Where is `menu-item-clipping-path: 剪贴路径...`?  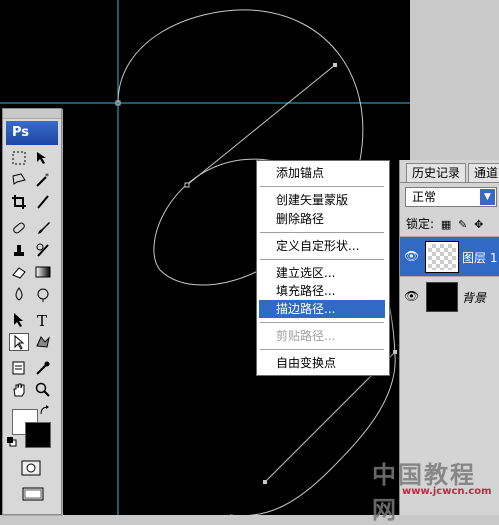 menu-item-clipping-path: 剪贴路径... is located at coordinates (306, 336).